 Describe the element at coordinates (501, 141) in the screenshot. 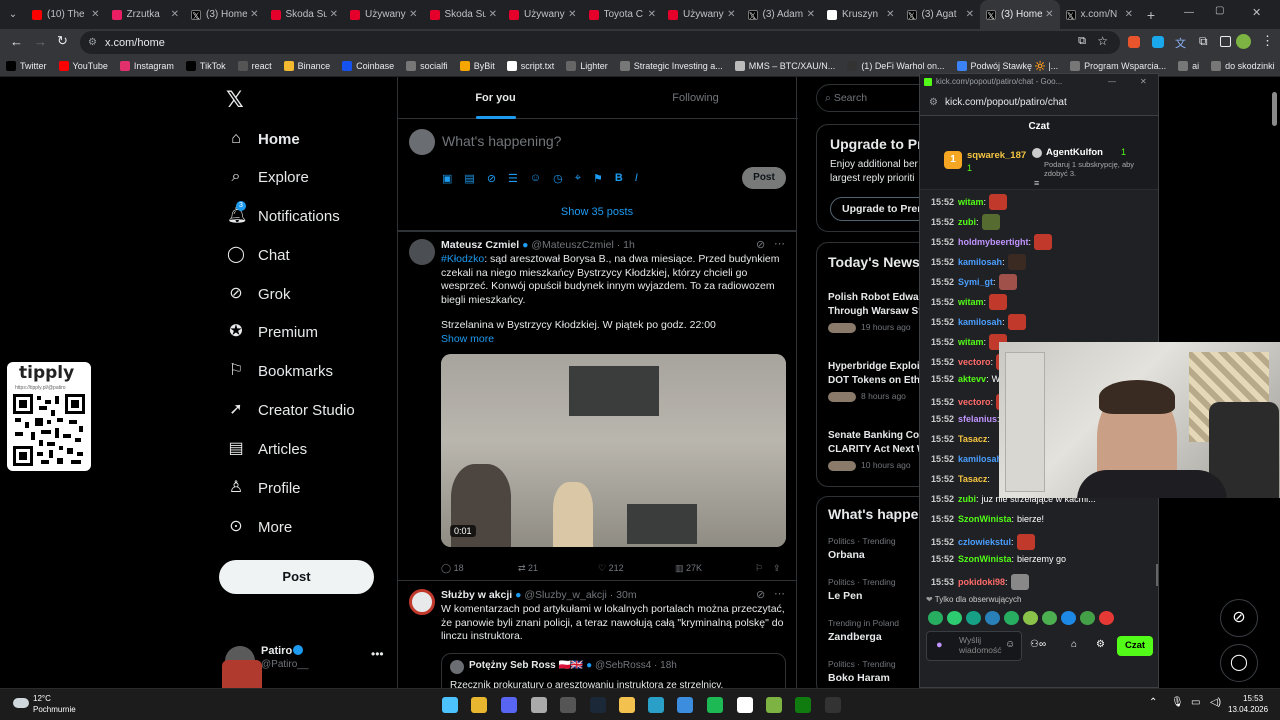

I see `composer-input: What's happening?` at that location.